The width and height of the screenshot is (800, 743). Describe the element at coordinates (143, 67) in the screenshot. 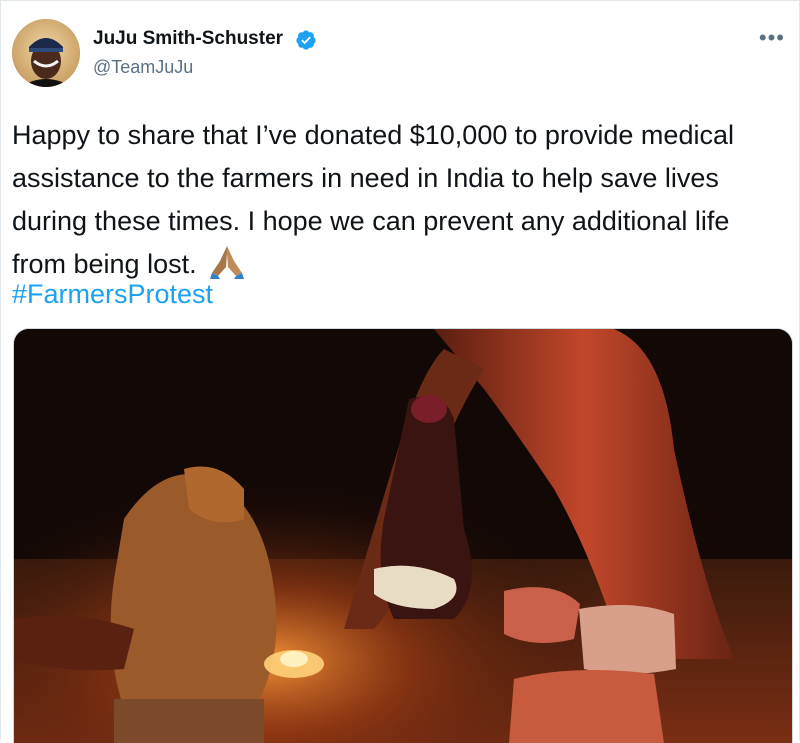

I see `author-handle: @TeamJuJu` at that location.